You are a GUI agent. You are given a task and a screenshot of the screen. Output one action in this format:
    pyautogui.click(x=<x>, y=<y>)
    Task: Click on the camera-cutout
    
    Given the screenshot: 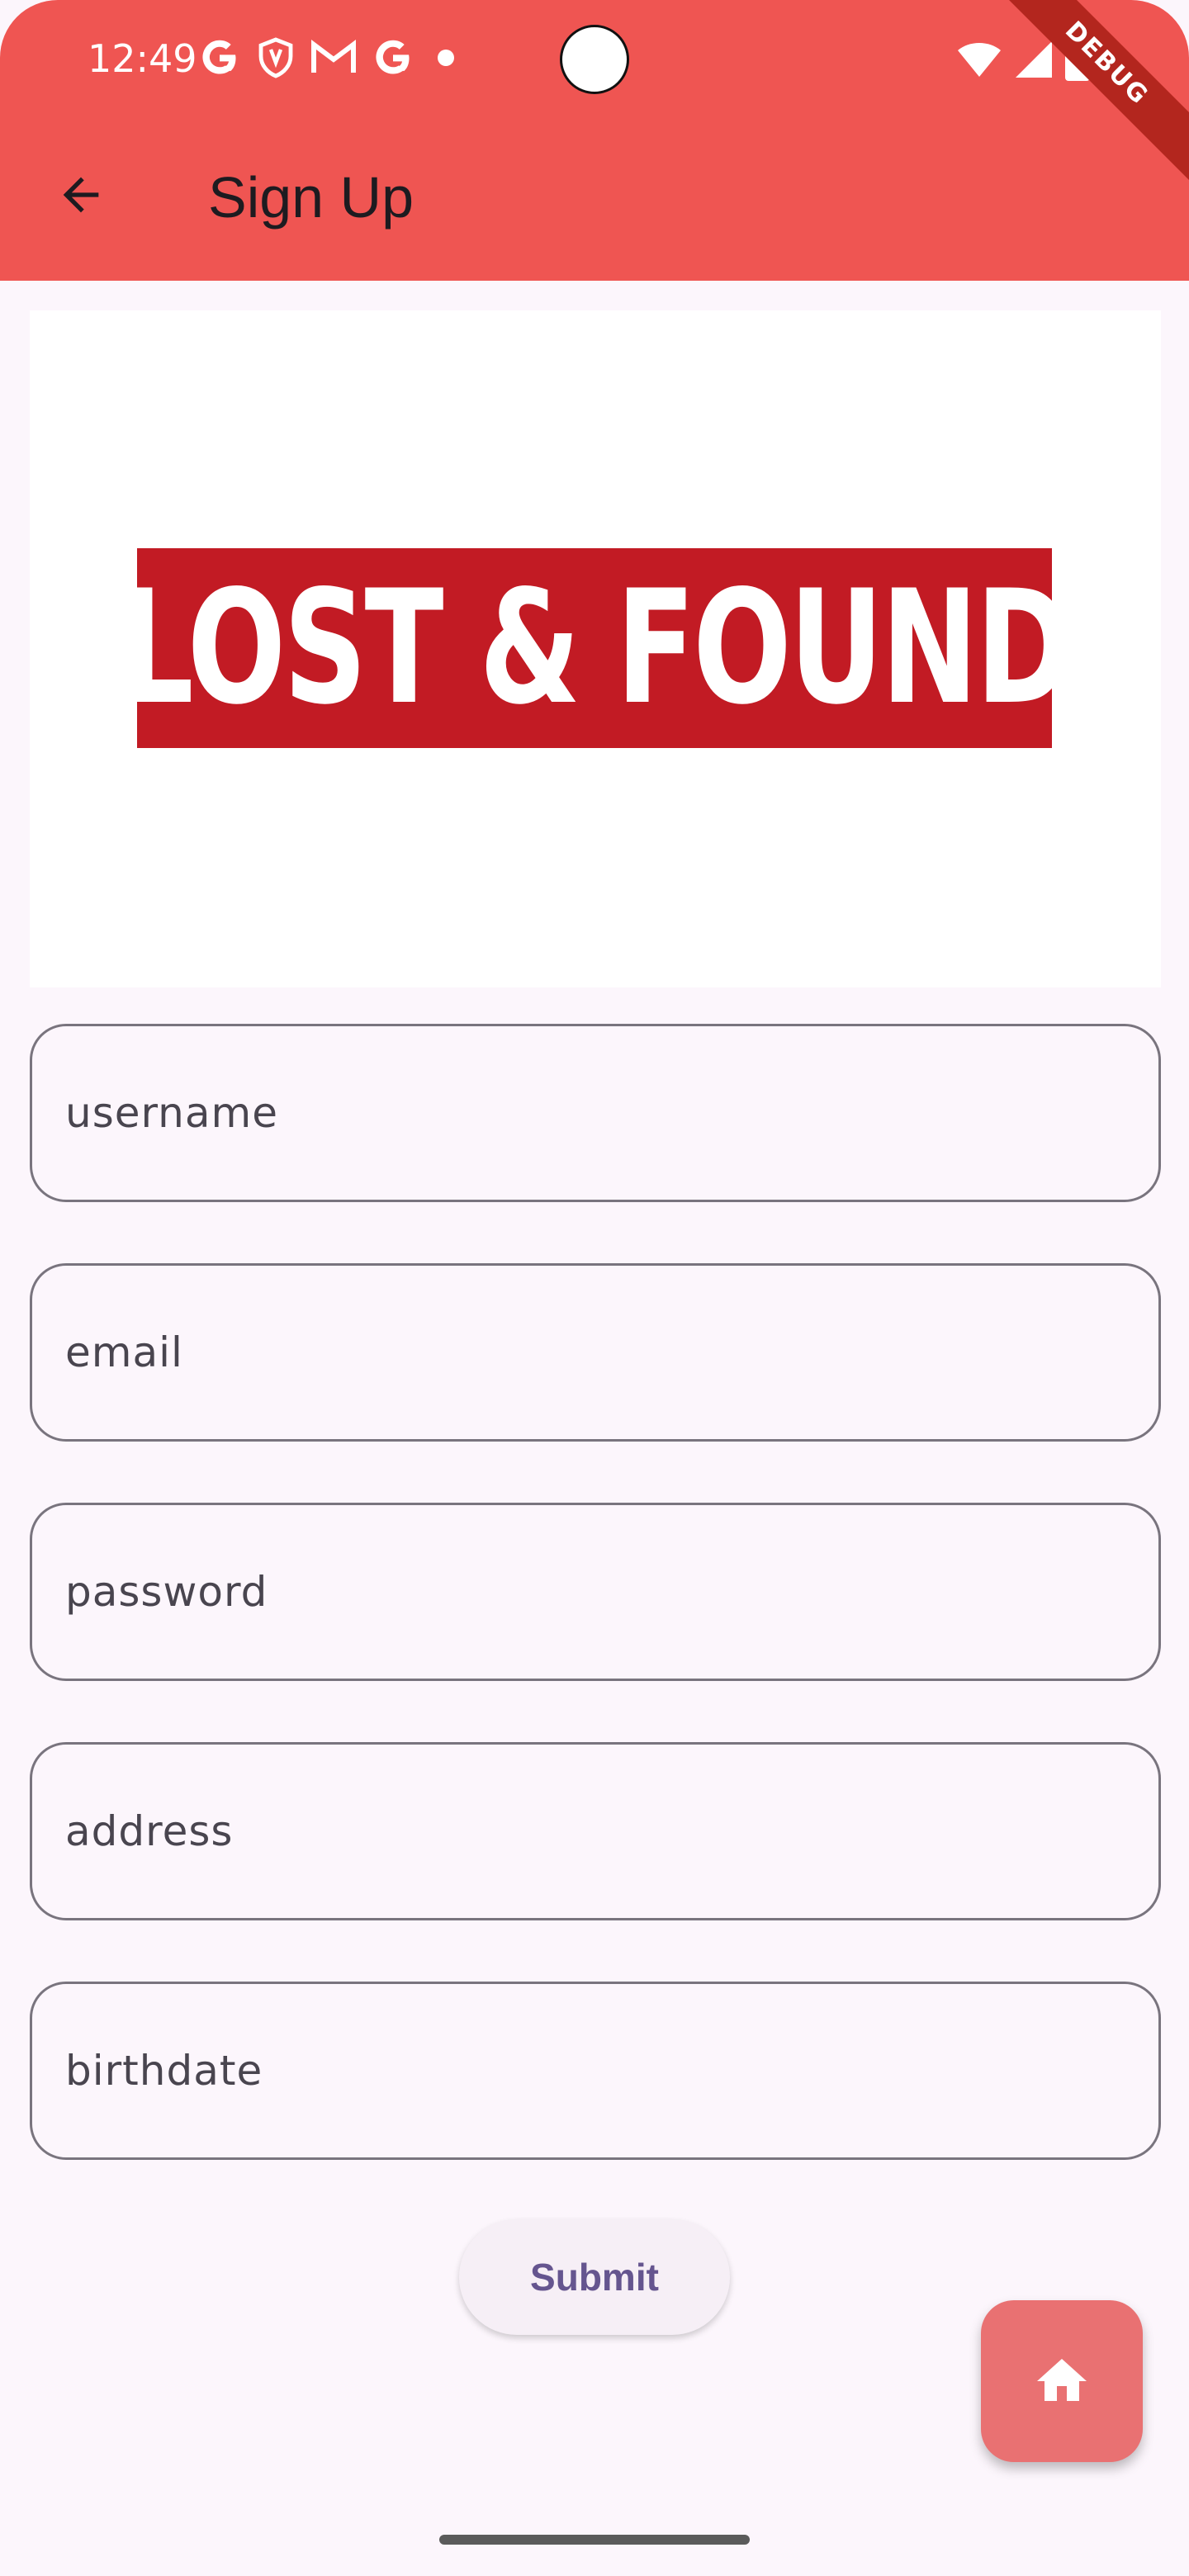 What is the action you would take?
    pyautogui.click(x=594, y=59)
    